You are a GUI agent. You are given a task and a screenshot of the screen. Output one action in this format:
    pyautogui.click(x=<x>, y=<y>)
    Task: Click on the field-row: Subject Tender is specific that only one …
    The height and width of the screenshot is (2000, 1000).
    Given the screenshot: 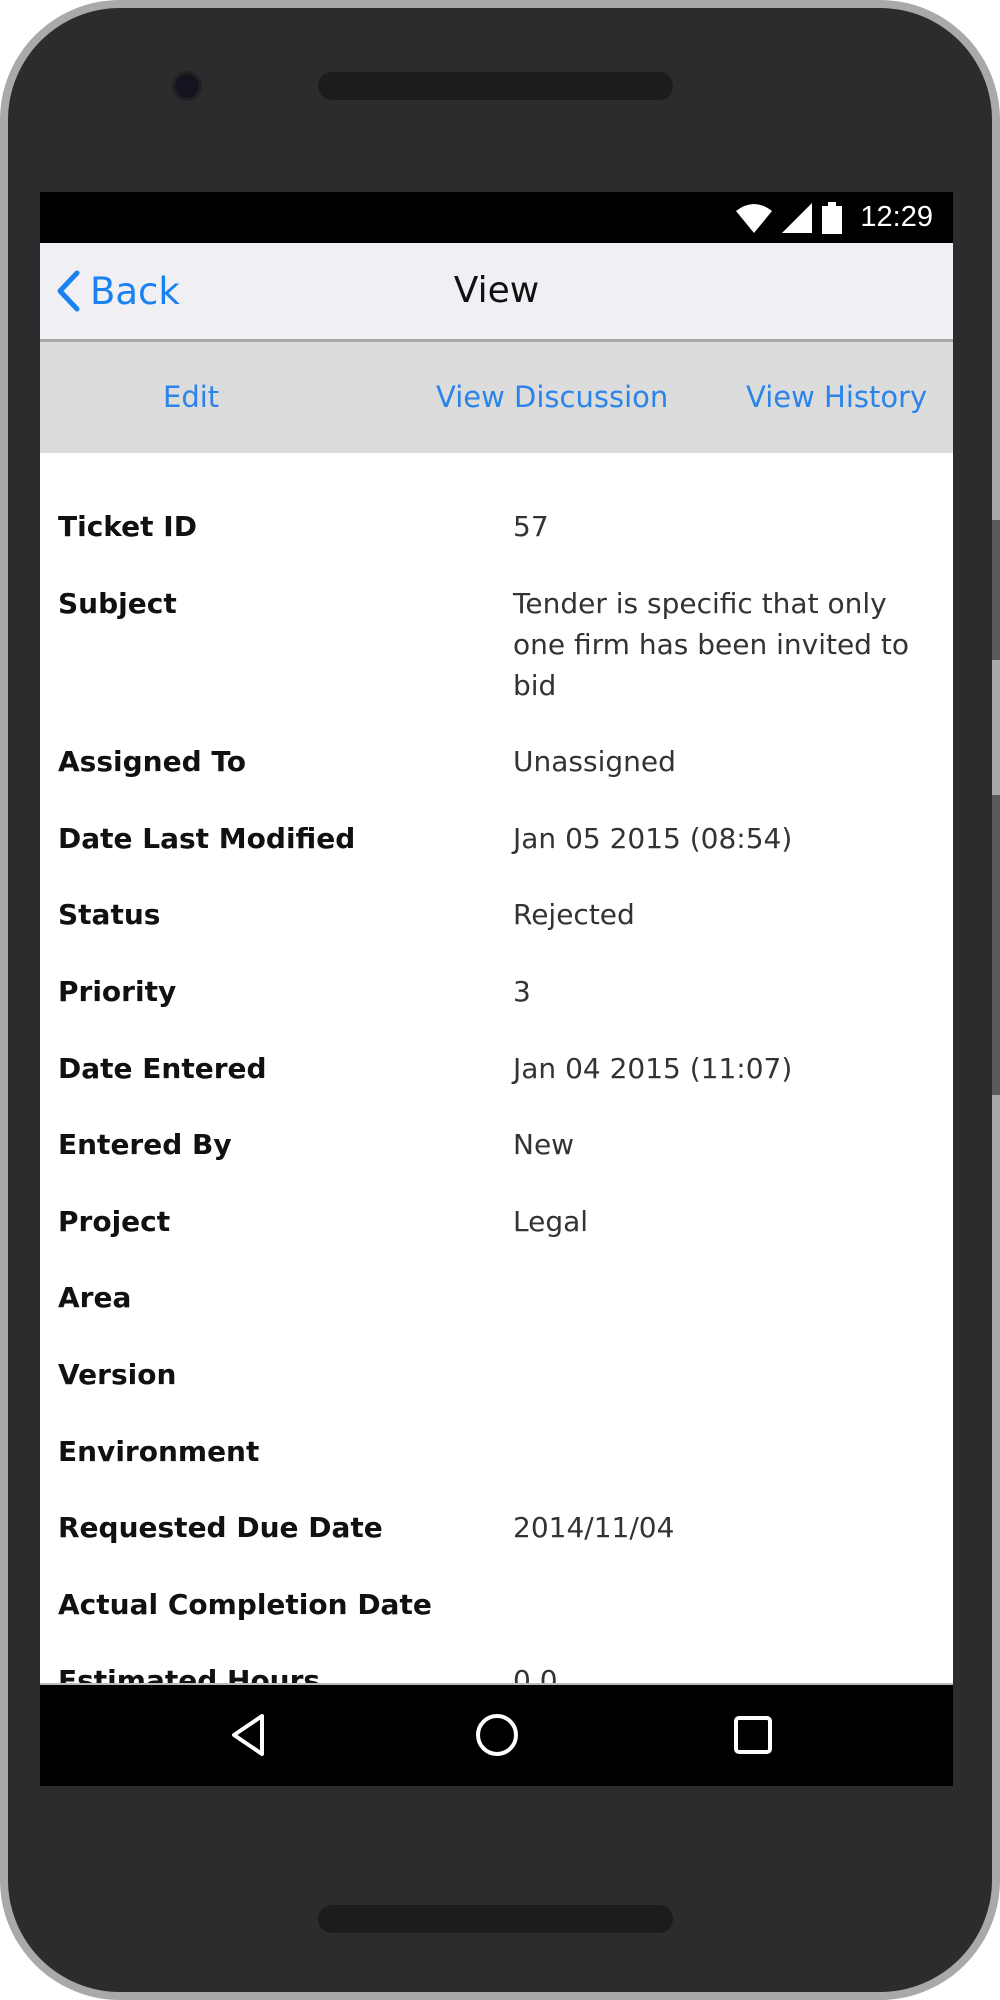 What is the action you would take?
    pyautogui.click(x=496, y=644)
    